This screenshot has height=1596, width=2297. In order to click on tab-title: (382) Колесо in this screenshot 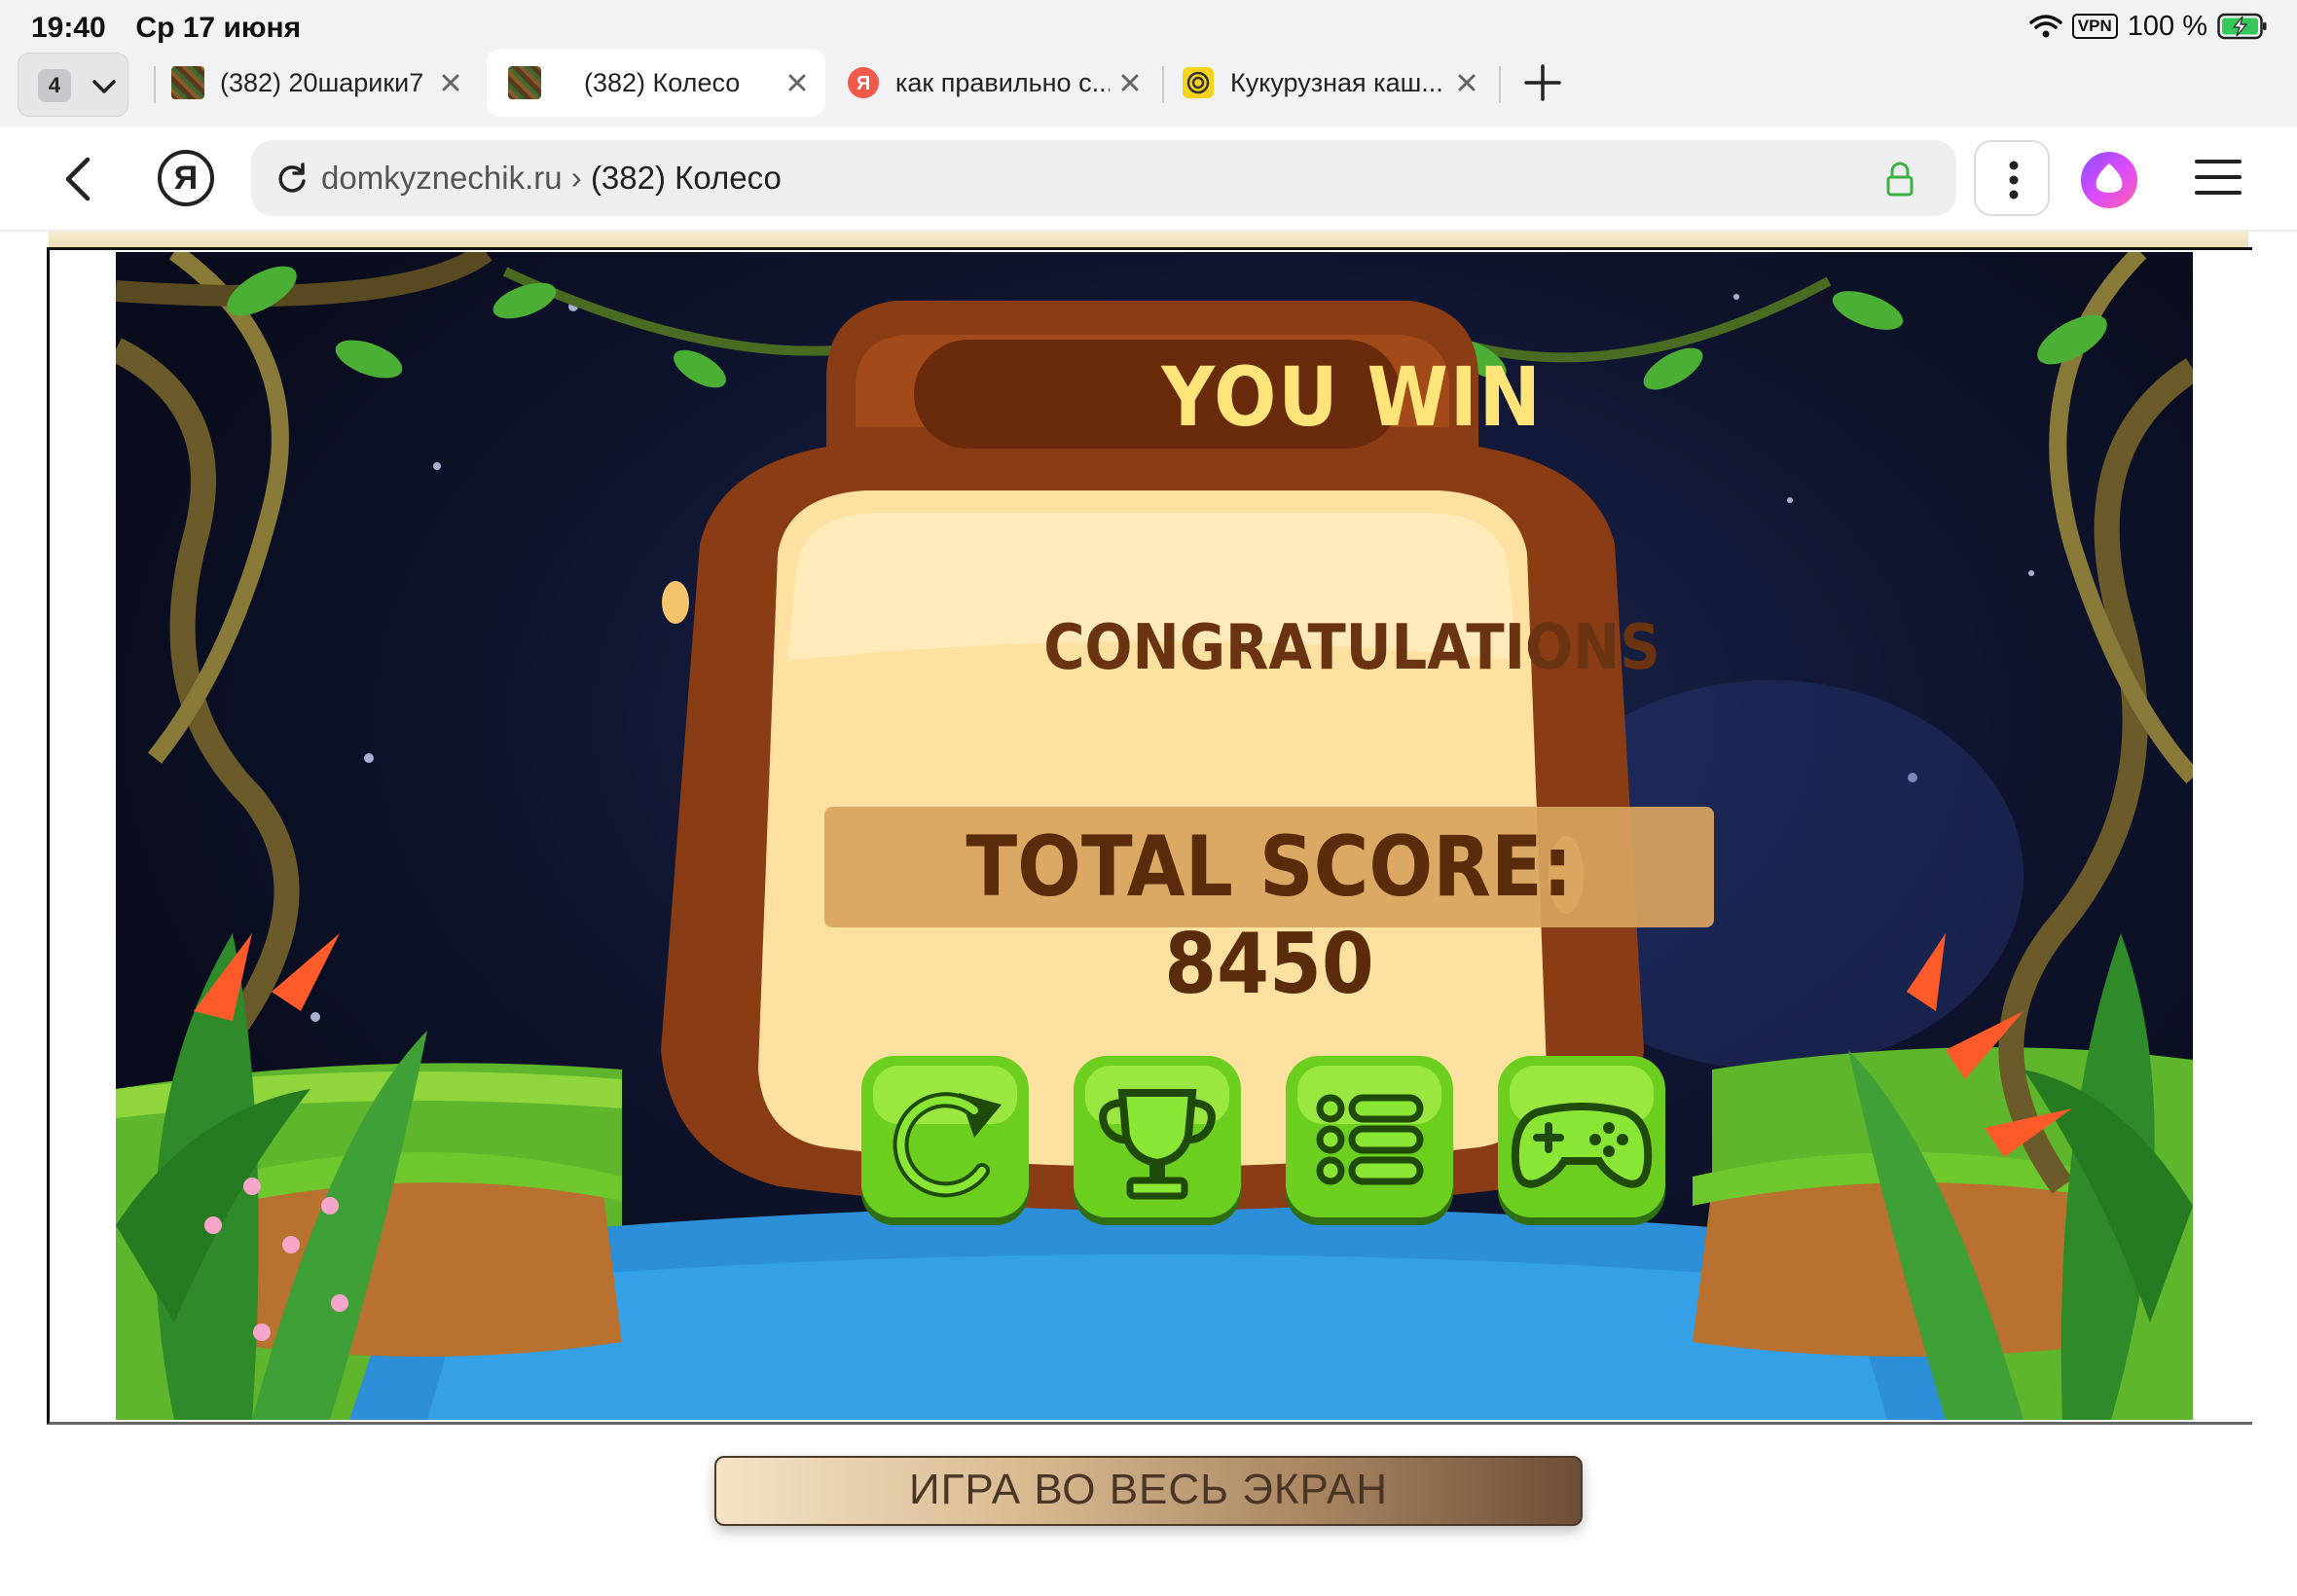, I will do `click(662, 82)`.